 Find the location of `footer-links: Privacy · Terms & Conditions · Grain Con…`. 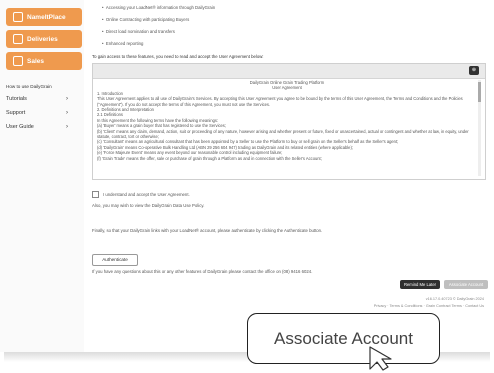

footer-links: Privacy · Terms & Conditions · Grain Con… is located at coordinates (429, 306).